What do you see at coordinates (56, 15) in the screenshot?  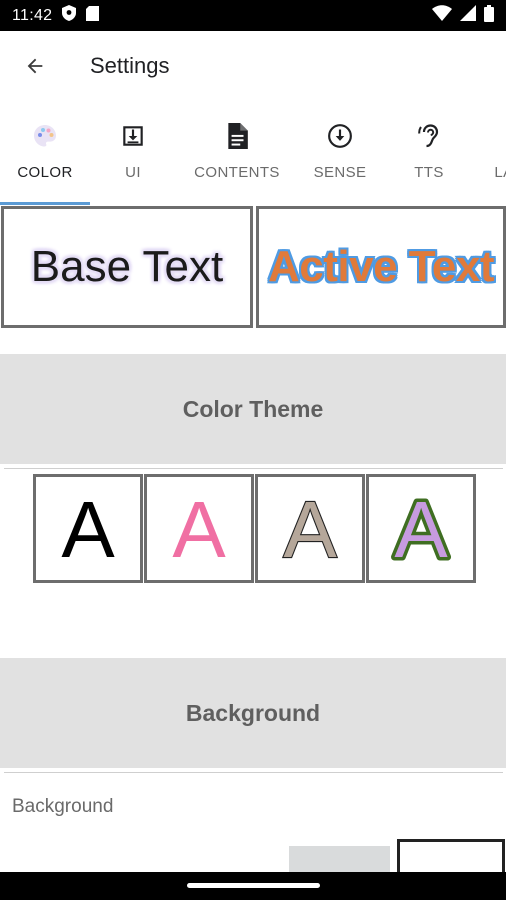 I see `status-left: 11:42` at bounding box center [56, 15].